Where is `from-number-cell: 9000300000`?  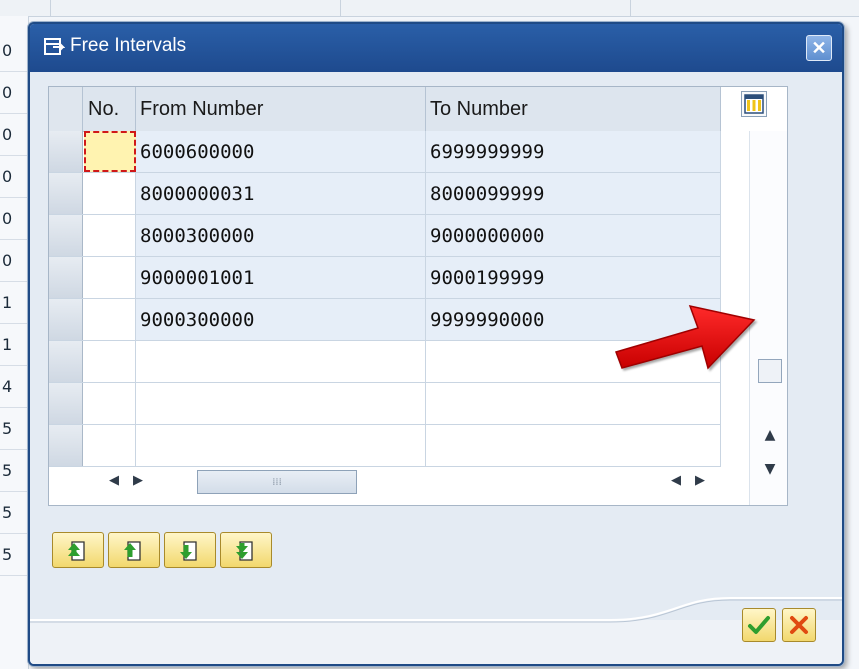
from-number-cell: 9000300000 is located at coordinates (281, 319).